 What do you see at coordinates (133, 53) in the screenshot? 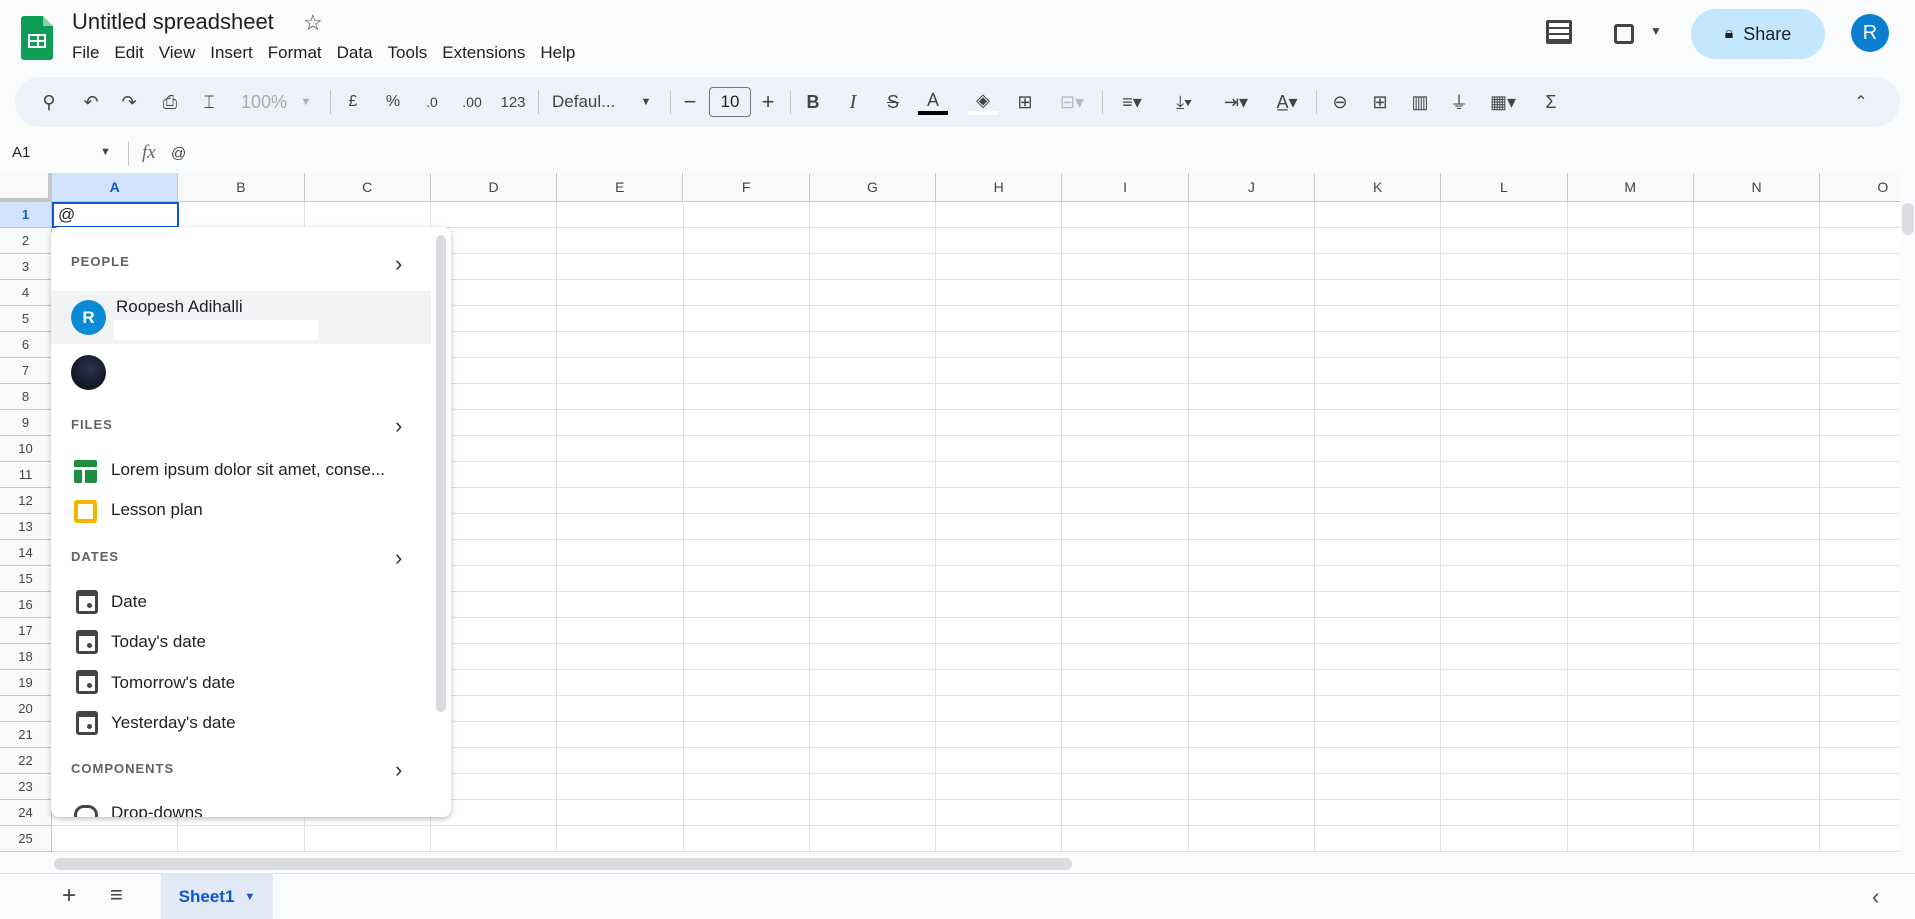
I see `menu-edit: Edit` at bounding box center [133, 53].